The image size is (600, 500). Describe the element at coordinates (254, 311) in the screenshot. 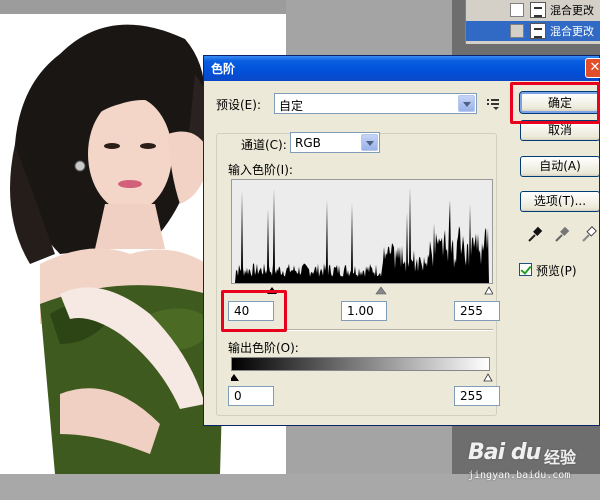

I see `highlight-input-black` at that location.